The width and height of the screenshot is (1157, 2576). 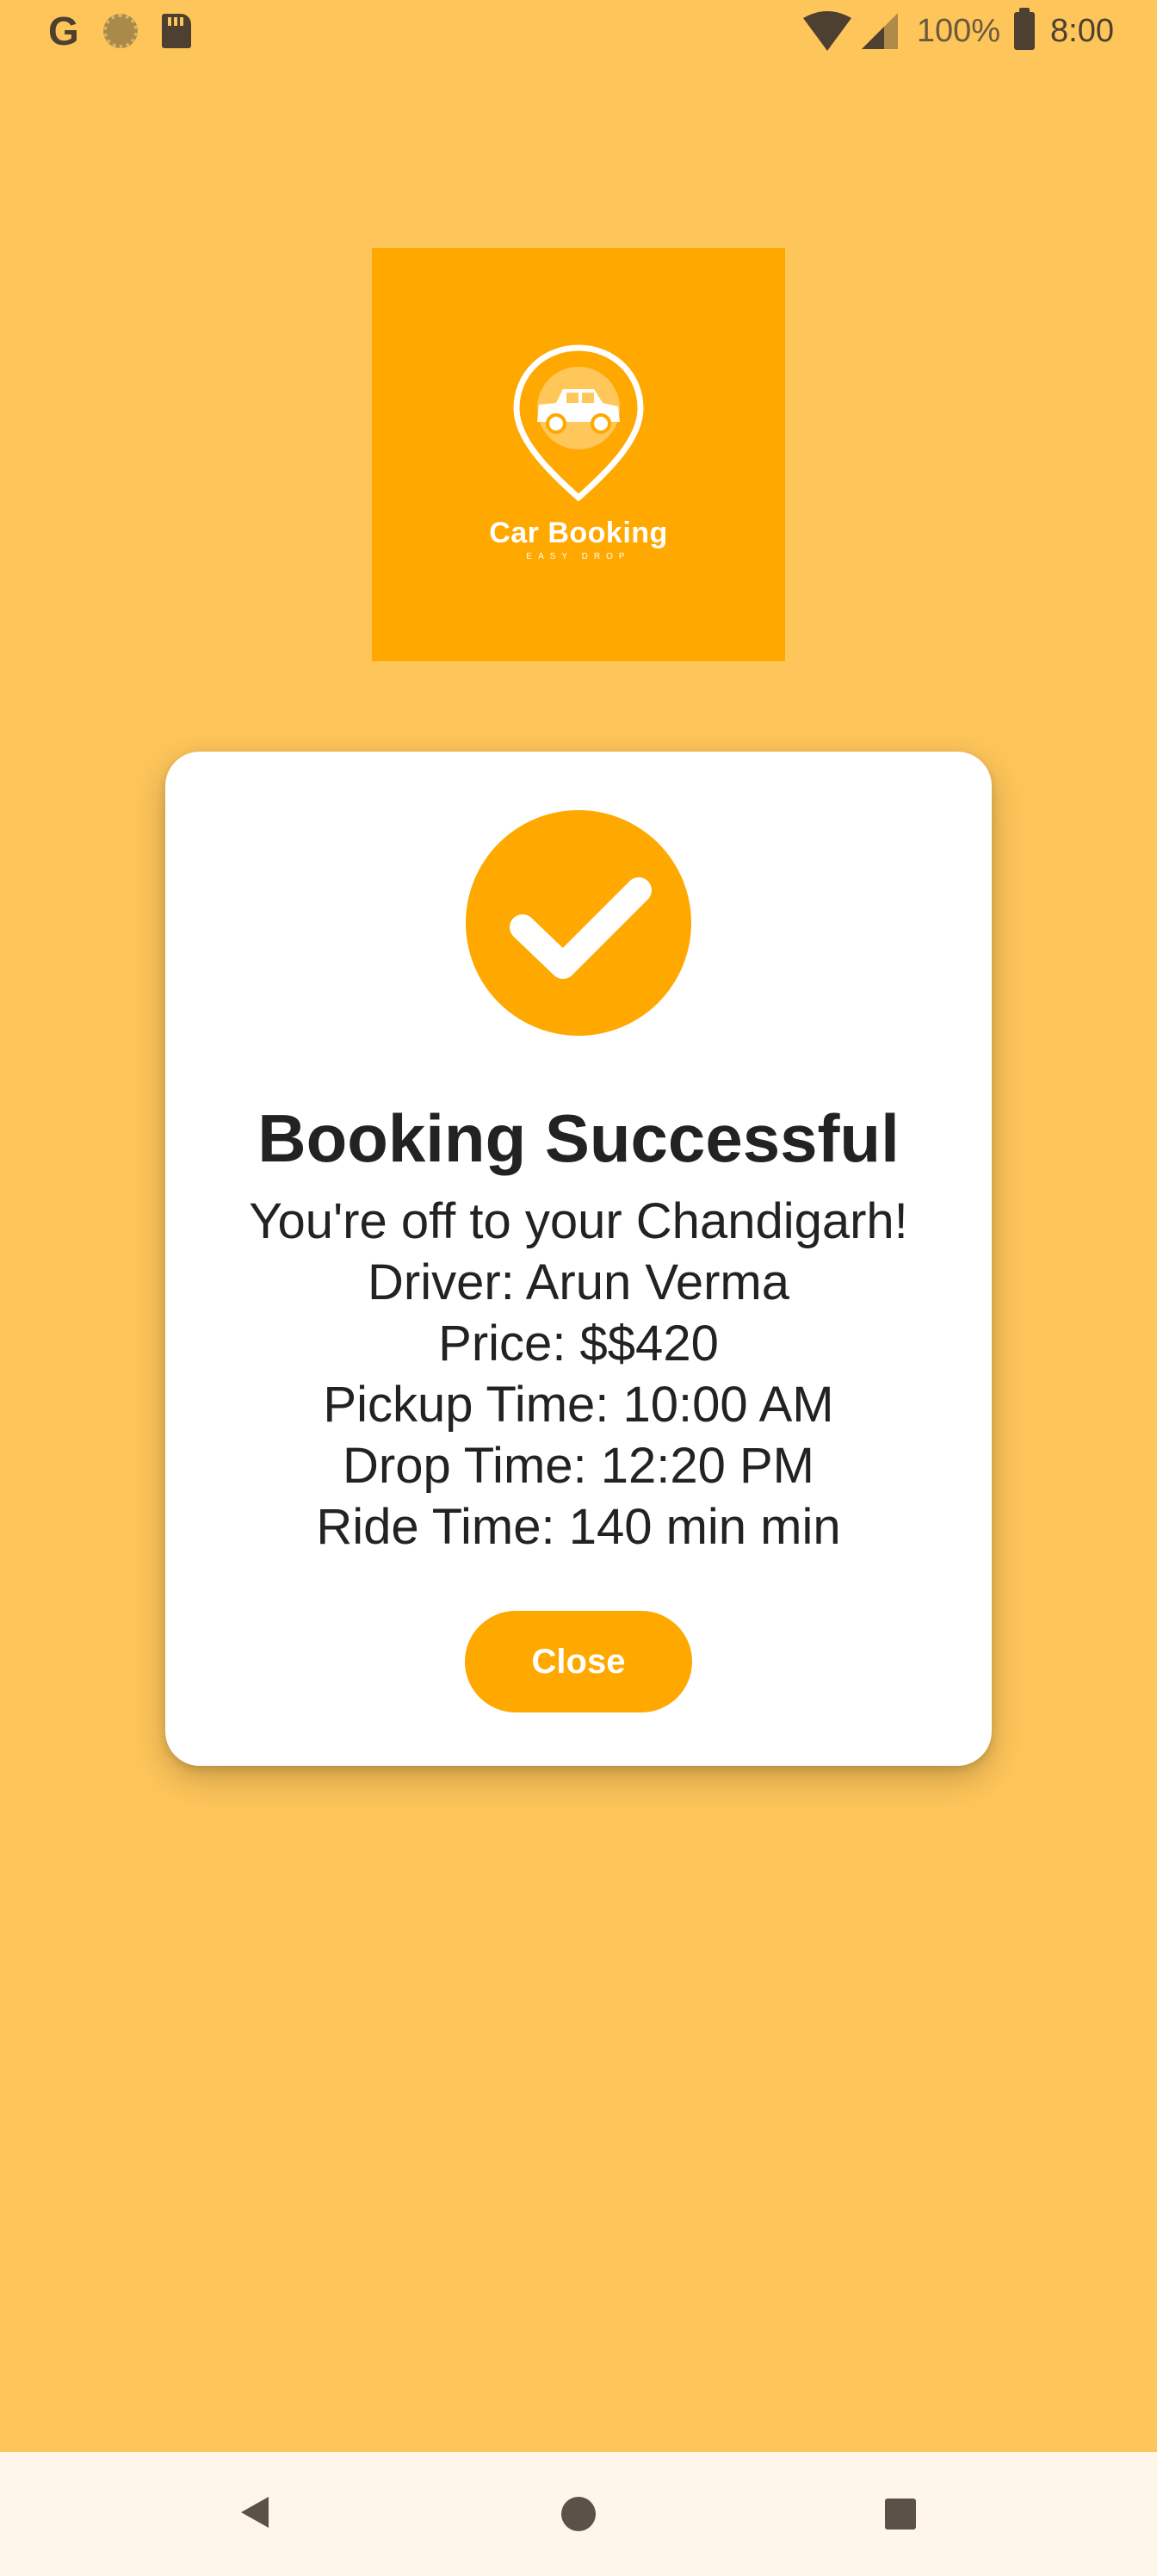 I want to click on status-left: G, so click(x=131, y=31).